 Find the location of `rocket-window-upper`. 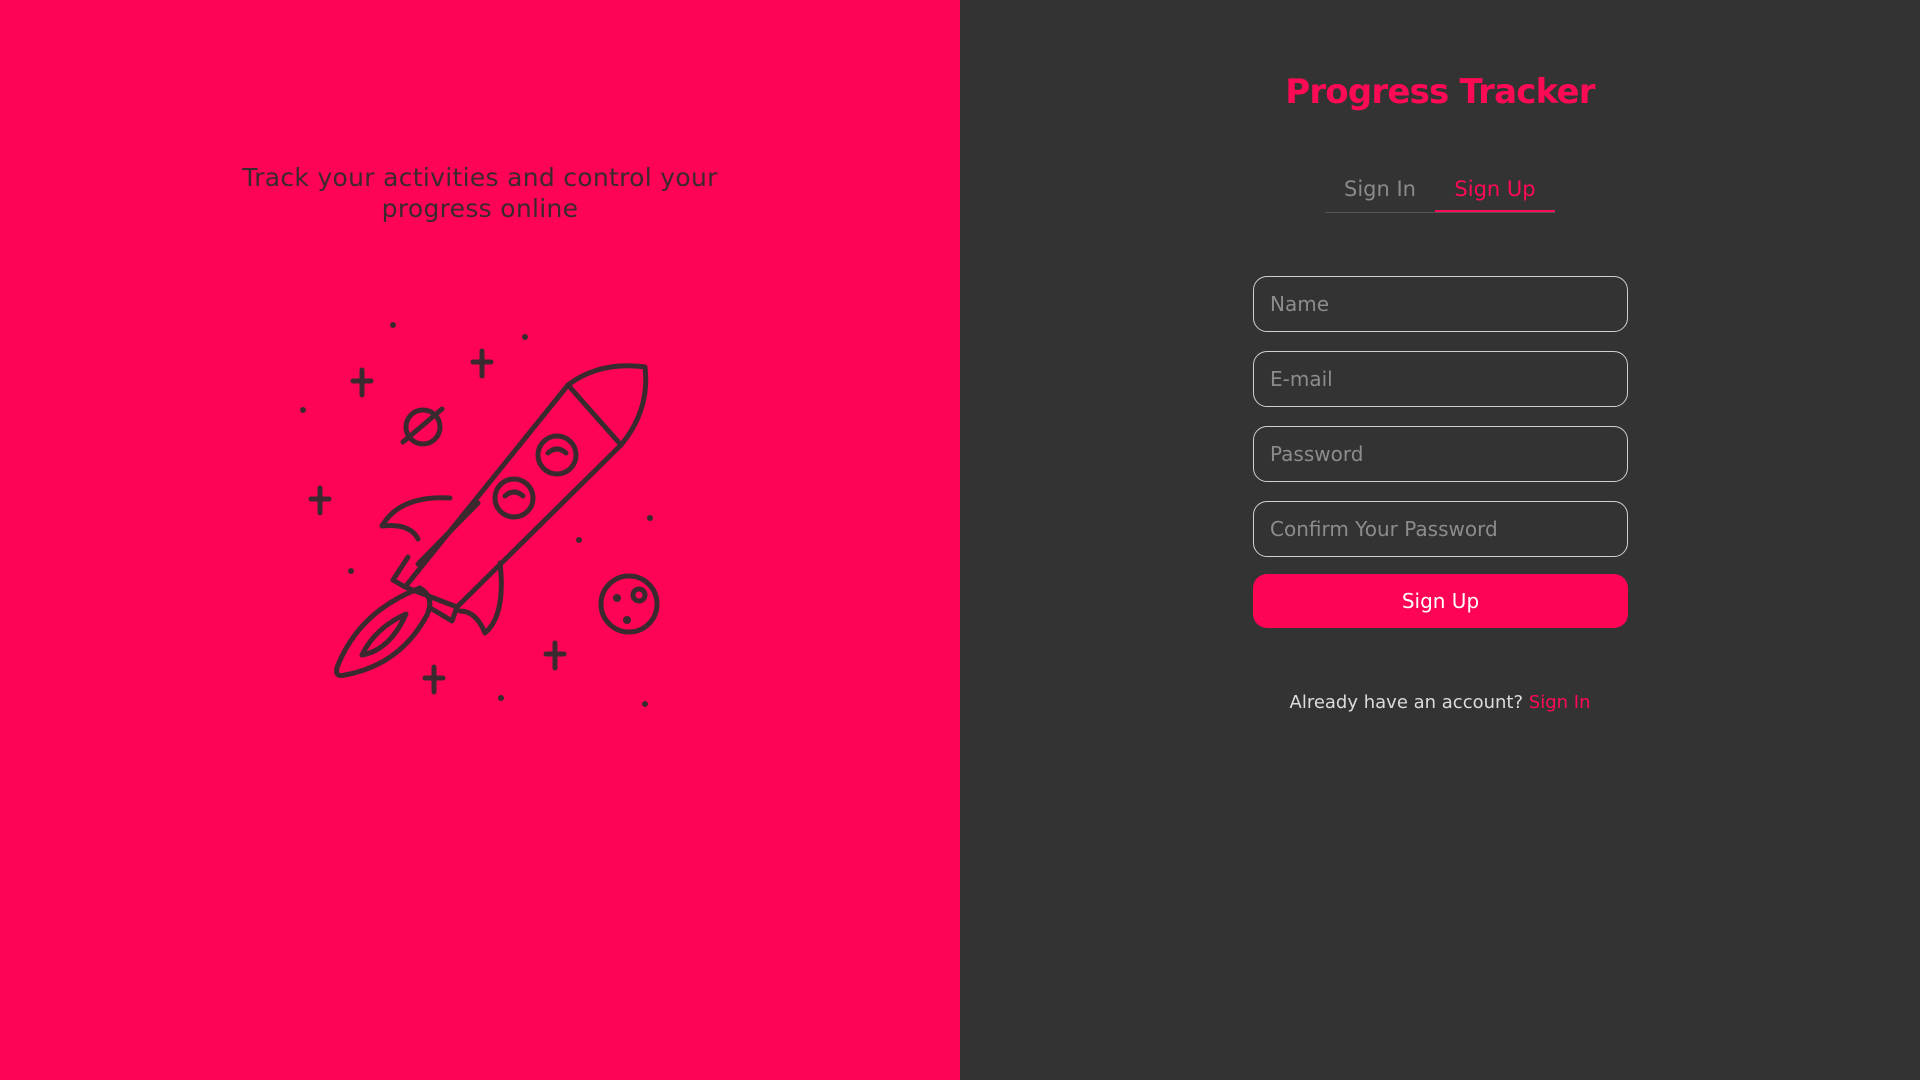

rocket-window-upper is located at coordinates (557, 455).